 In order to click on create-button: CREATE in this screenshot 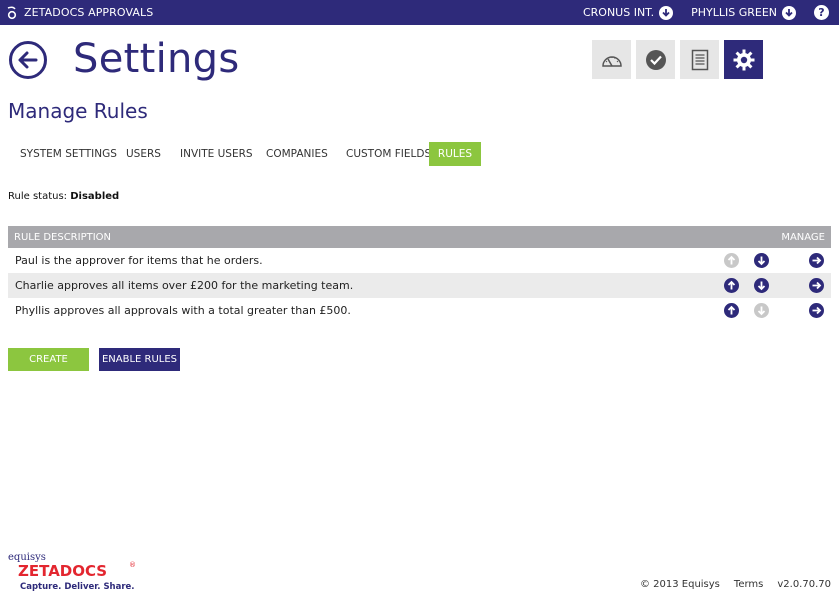, I will do `click(48, 359)`.